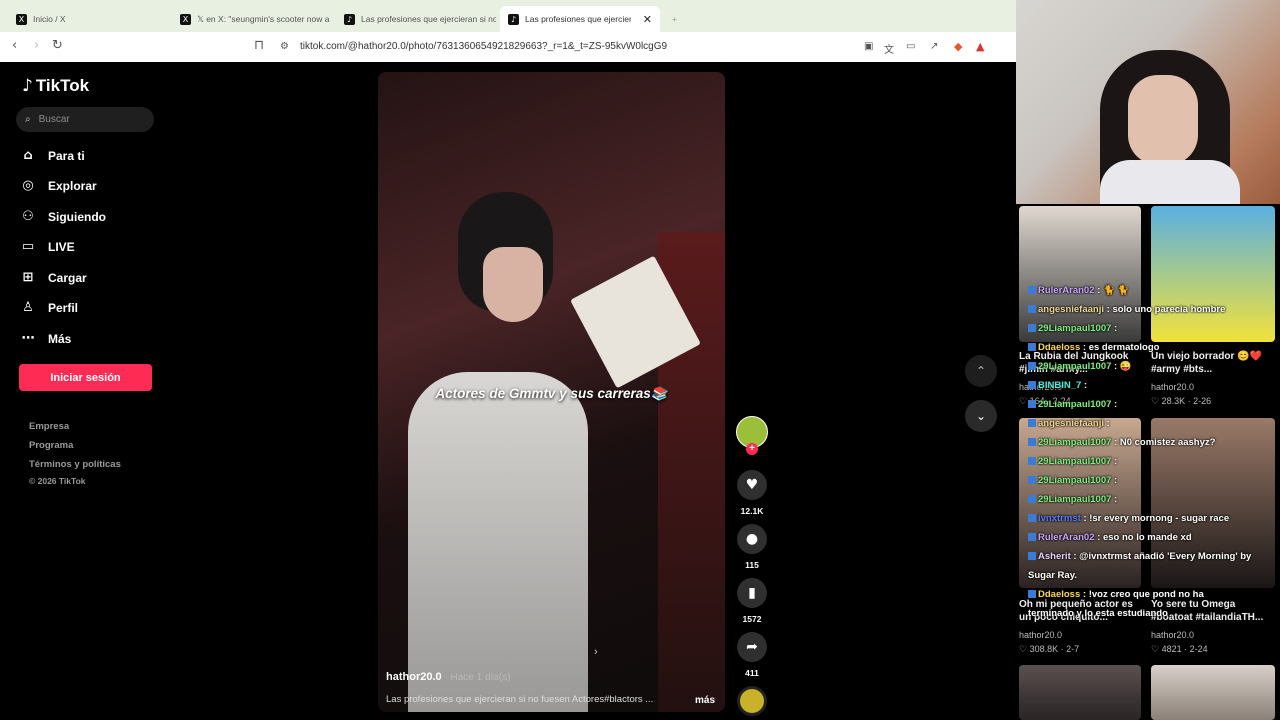 This screenshot has height=720, width=1280. I want to click on post-author: hathor20.0 · Hace 1 día(s), so click(448, 677).